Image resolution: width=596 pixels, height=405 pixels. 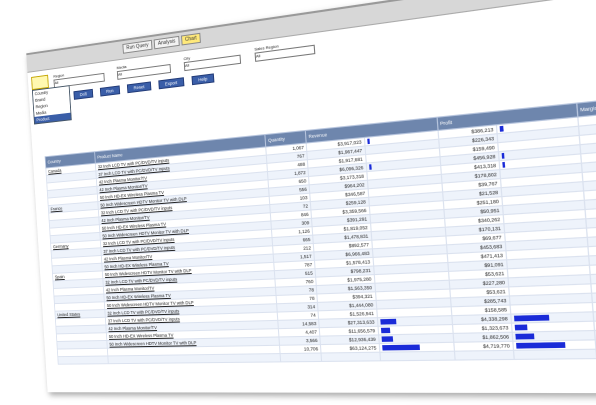 What do you see at coordinates (285, 50) in the screenshot?
I see `prompt-sales-region: Sales Region All` at bounding box center [285, 50].